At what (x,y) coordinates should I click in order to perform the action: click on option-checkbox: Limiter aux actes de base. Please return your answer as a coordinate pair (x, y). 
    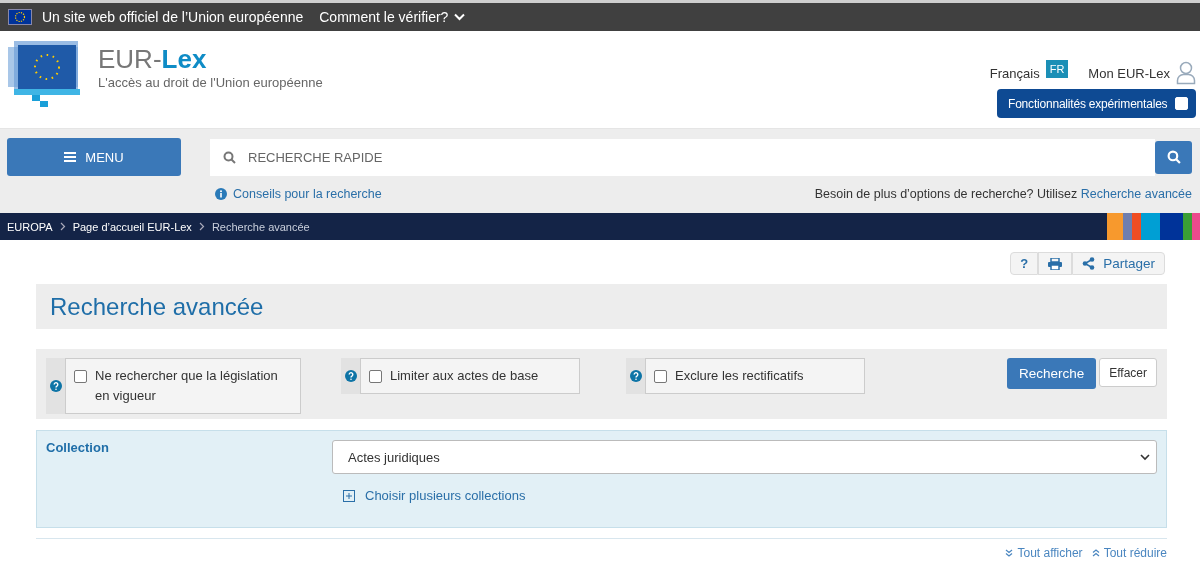
    Looking at the image, I should click on (470, 376).